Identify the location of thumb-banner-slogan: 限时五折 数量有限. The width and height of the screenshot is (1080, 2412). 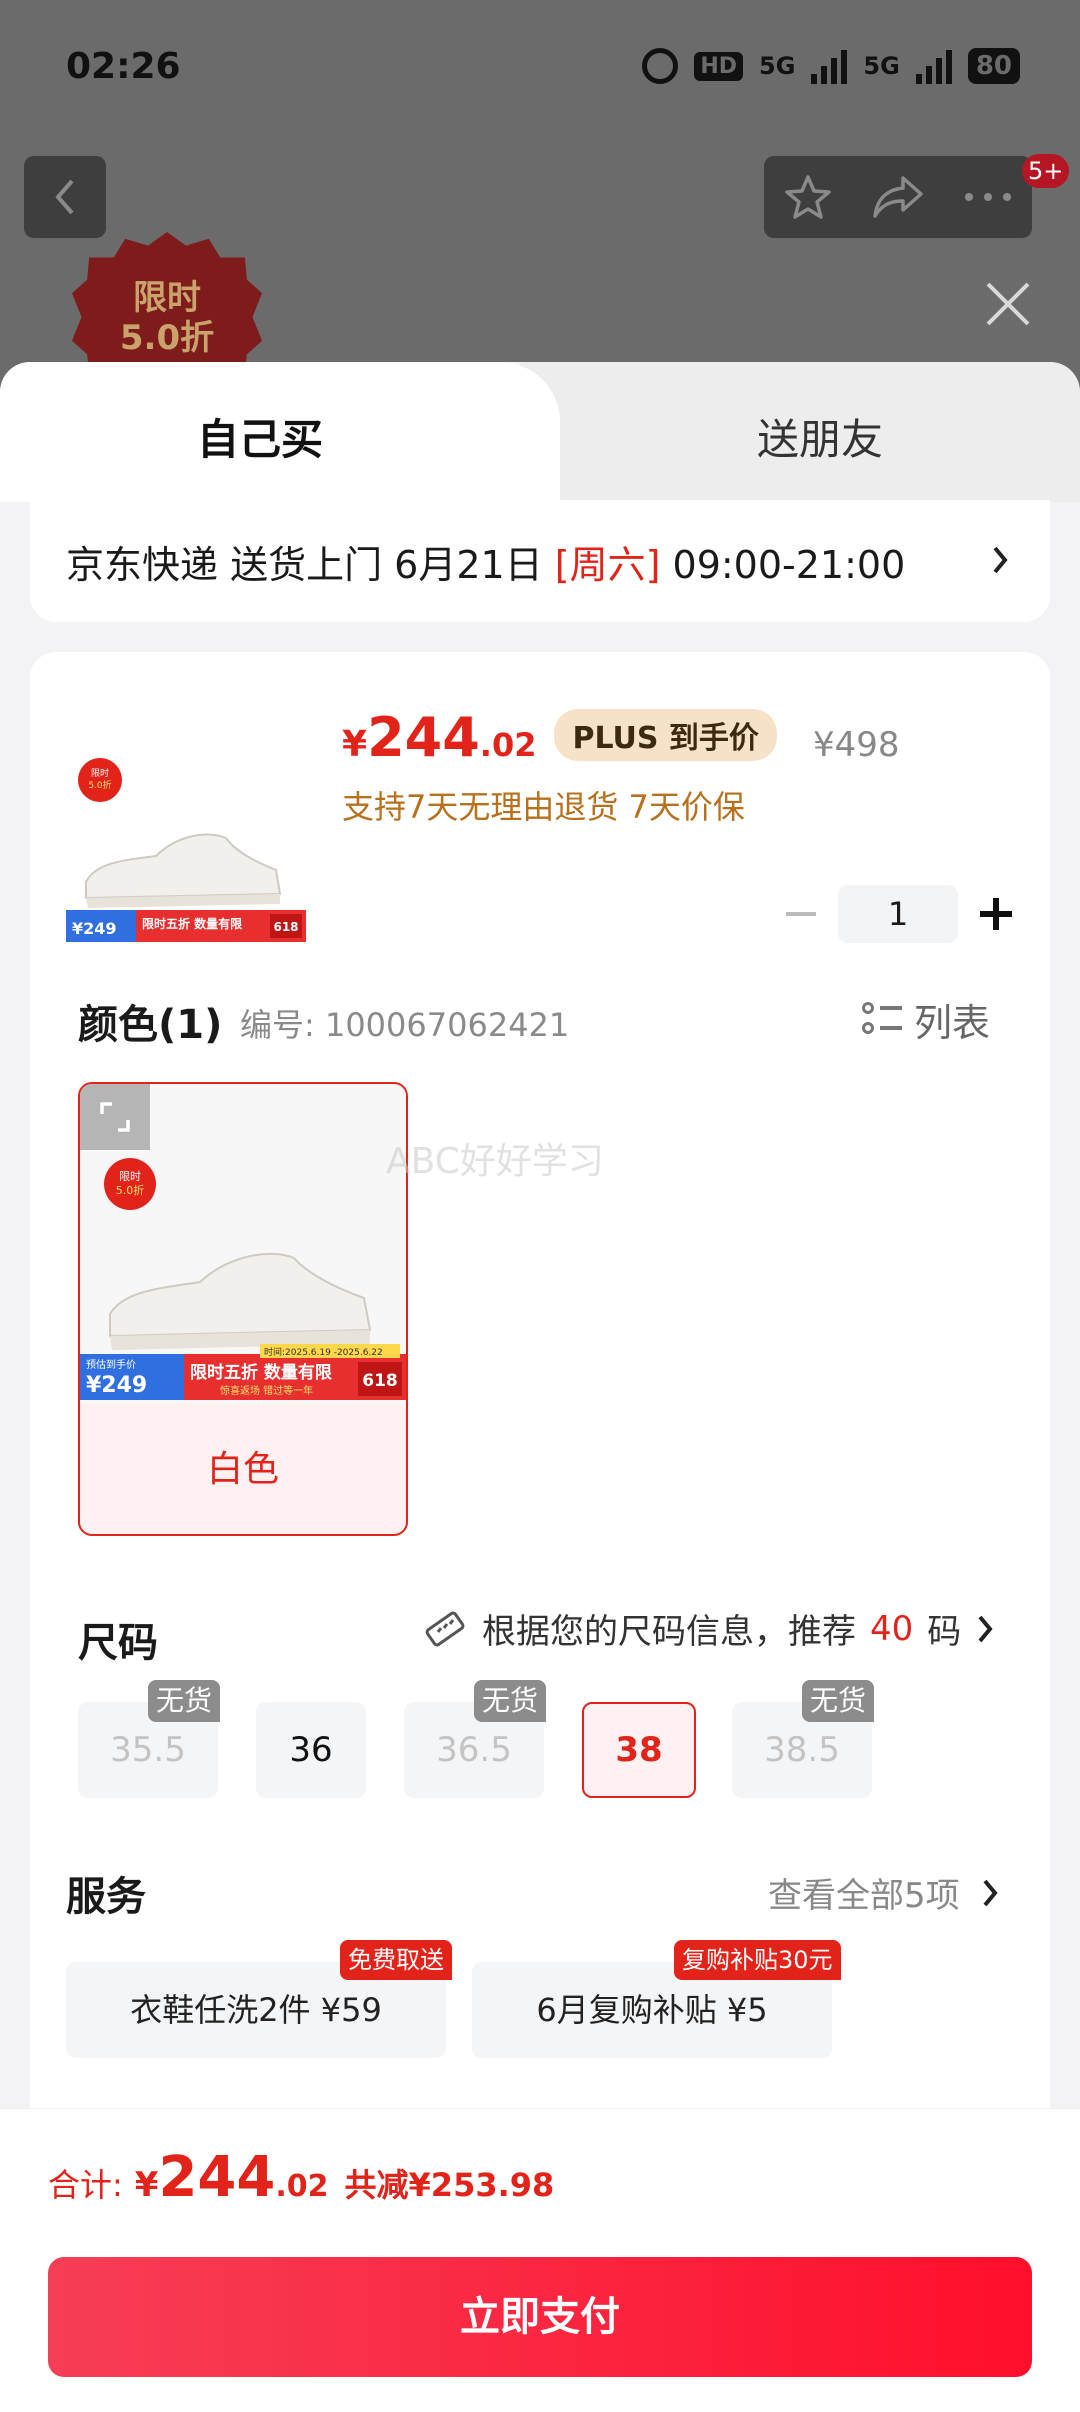
(192, 923).